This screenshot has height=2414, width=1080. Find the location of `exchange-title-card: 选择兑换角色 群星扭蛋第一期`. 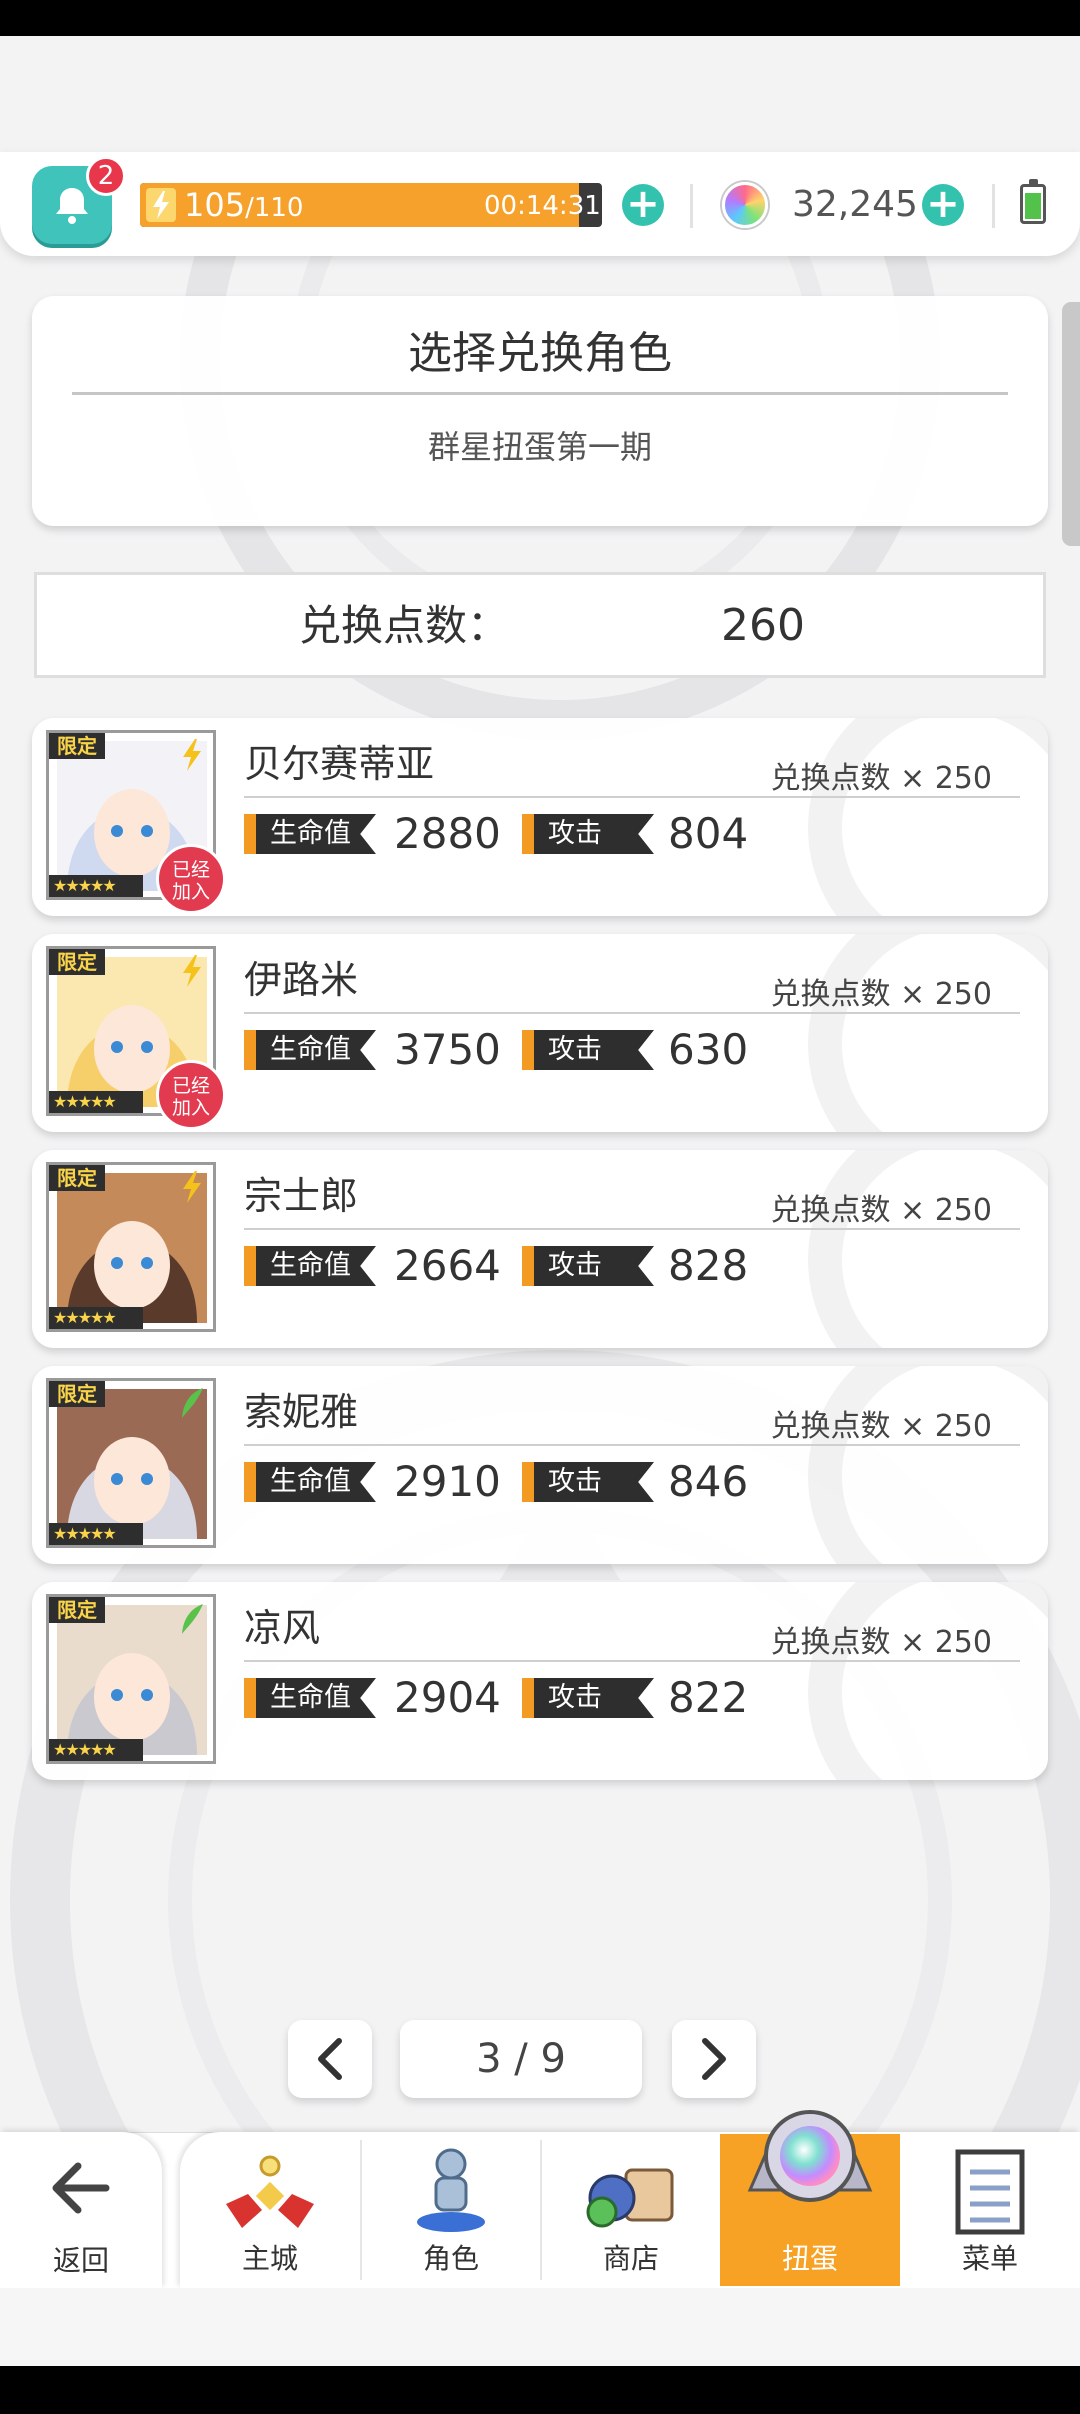

exchange-title-card: 选择兑换角色 群星扭蛋第一期 is located at coordinates (540, 411).